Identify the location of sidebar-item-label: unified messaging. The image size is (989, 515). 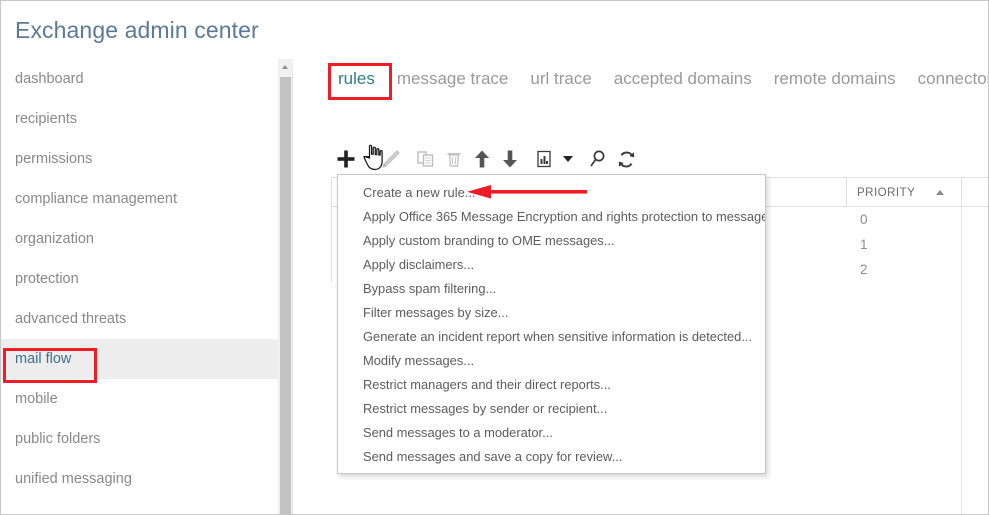
(73, 479).